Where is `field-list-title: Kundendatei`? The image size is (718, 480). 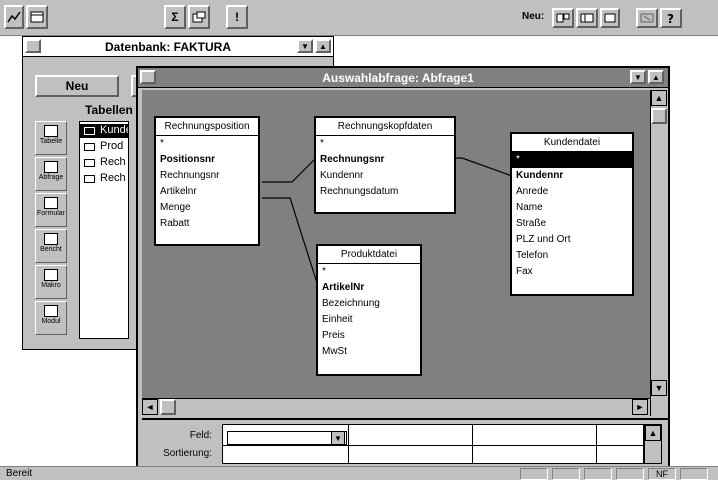
field-list-title: Kundendatei is located at coordinates (572, 143).